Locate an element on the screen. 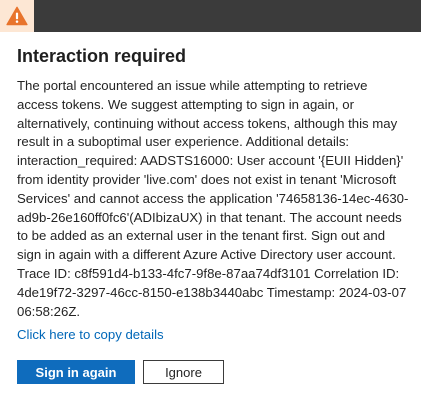  dialog-title: Interaction required is located at coordinates (102, 56).